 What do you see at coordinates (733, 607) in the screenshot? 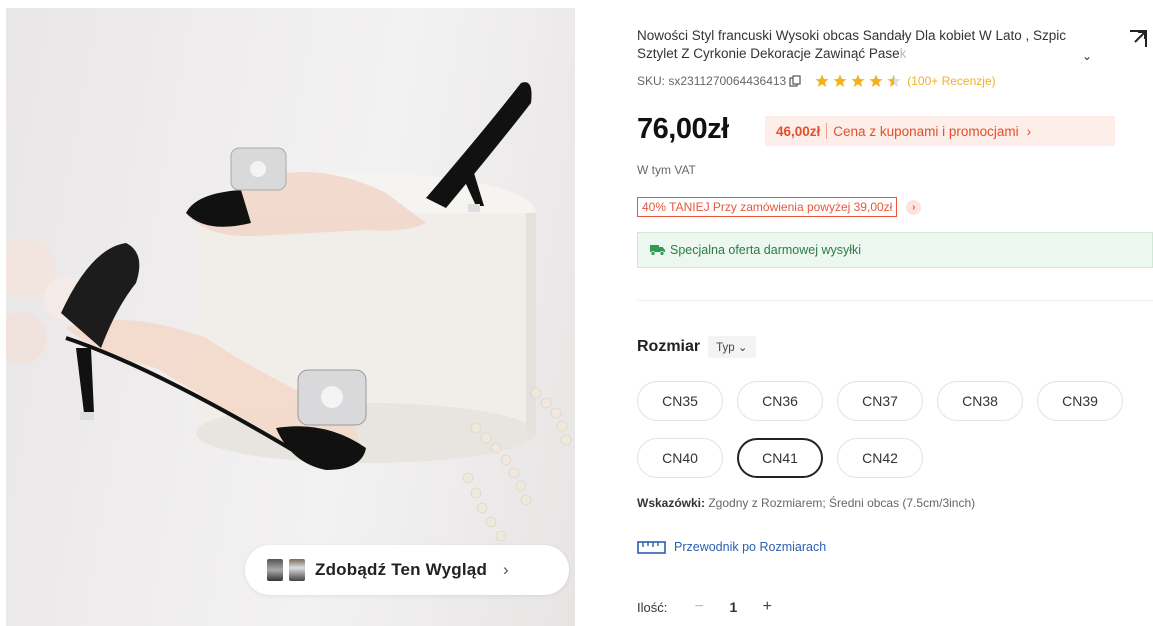
I see `quantity-value: 1` at bounding box center [733, 607].